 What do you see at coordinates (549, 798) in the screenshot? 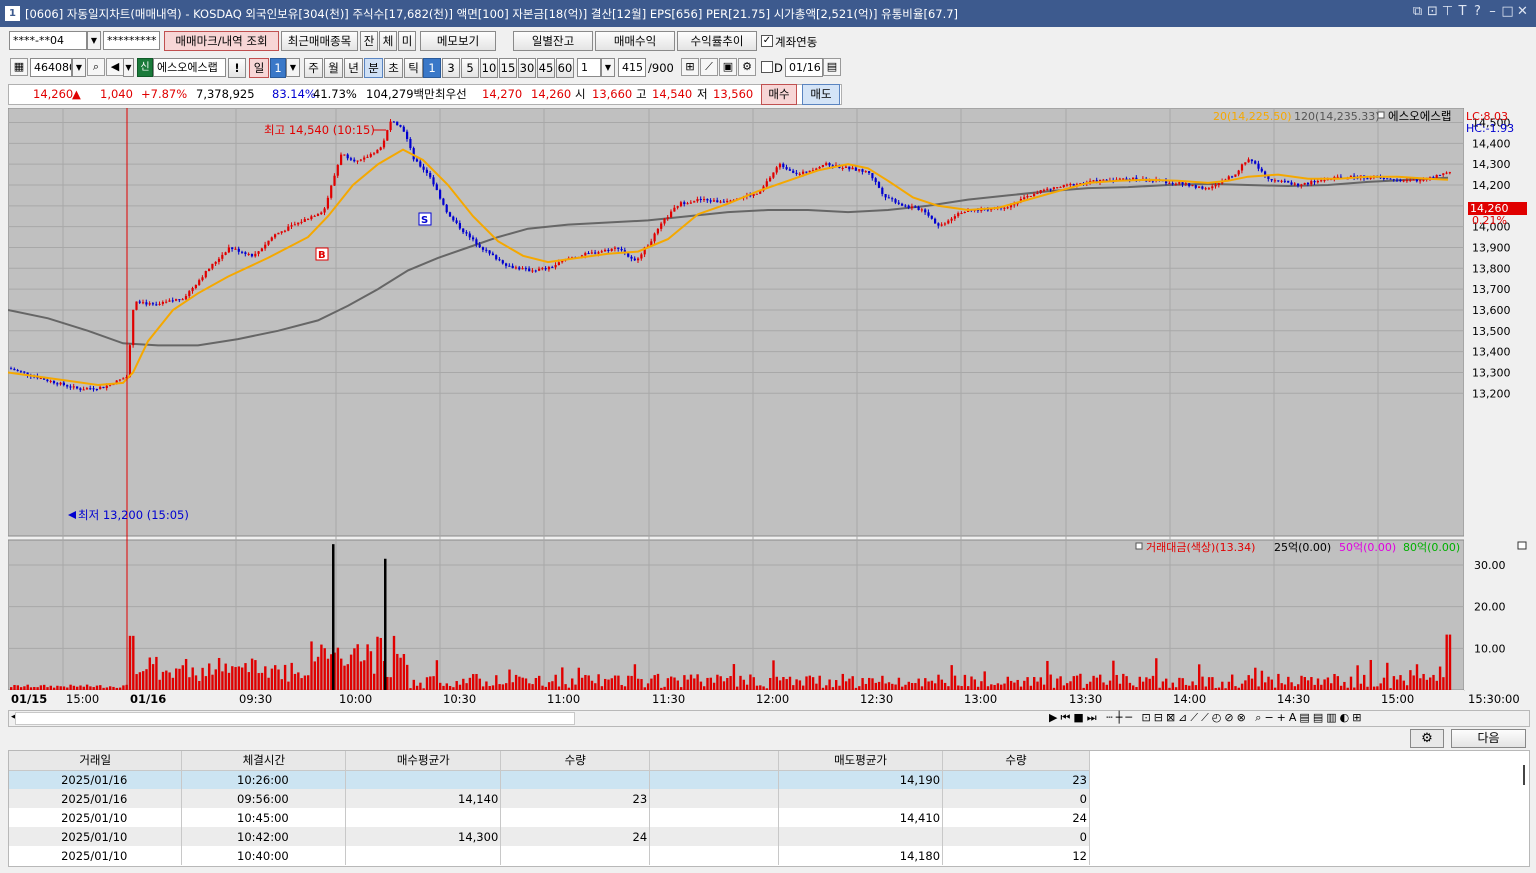
I see `table-row: 2025/01/16 09:56:00 14,140 23 0` at bounding box center [549, 798].